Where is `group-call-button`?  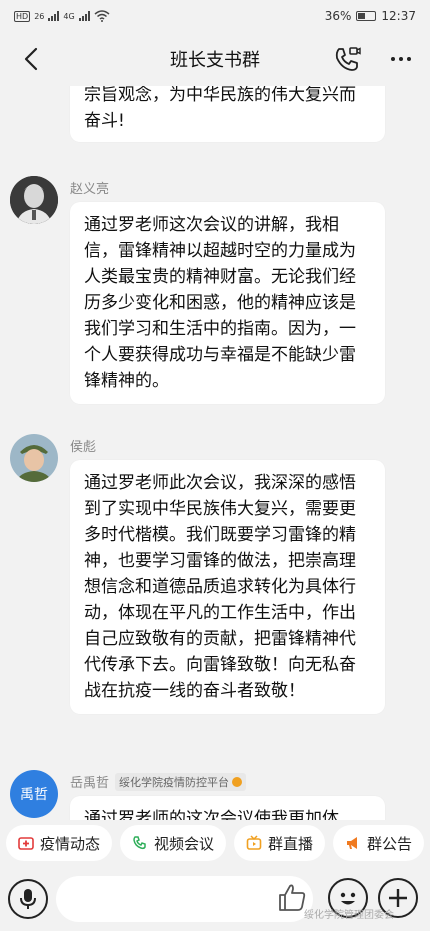
group-call-button is located at coordinates (347, 59).